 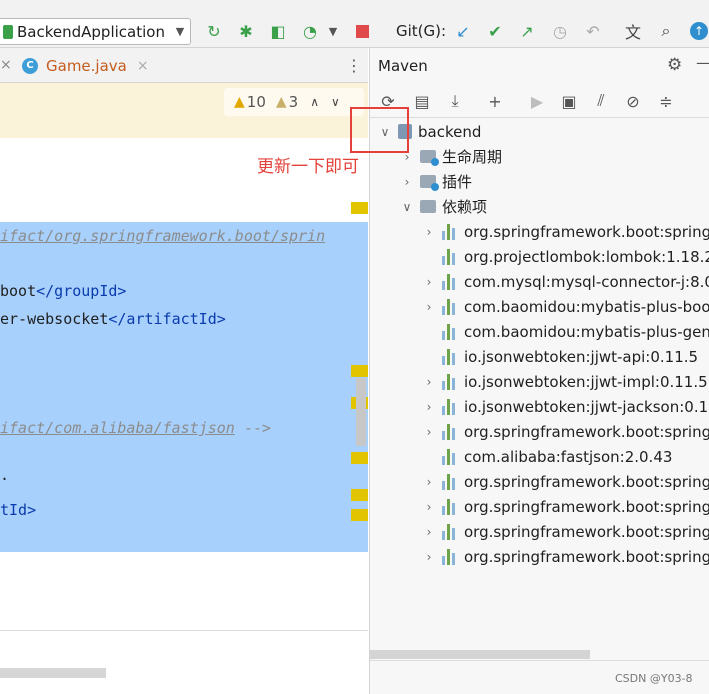 I want to click on tree-item-dependency: › io.jsonwebtoken:jjwt-jackson:0.11, so click(x=565, y=406).